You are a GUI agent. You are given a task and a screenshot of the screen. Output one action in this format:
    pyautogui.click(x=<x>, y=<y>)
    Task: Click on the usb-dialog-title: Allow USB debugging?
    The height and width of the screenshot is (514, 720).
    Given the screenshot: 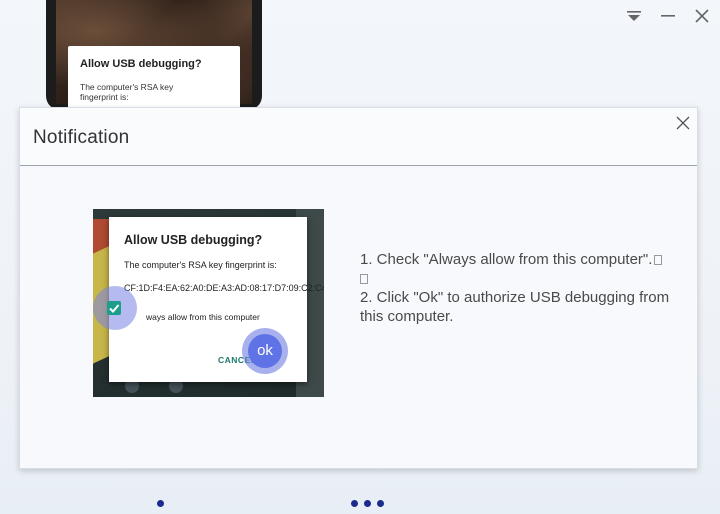 What is the action you would take?
    pyautogui.click(x=193, y=240)
    